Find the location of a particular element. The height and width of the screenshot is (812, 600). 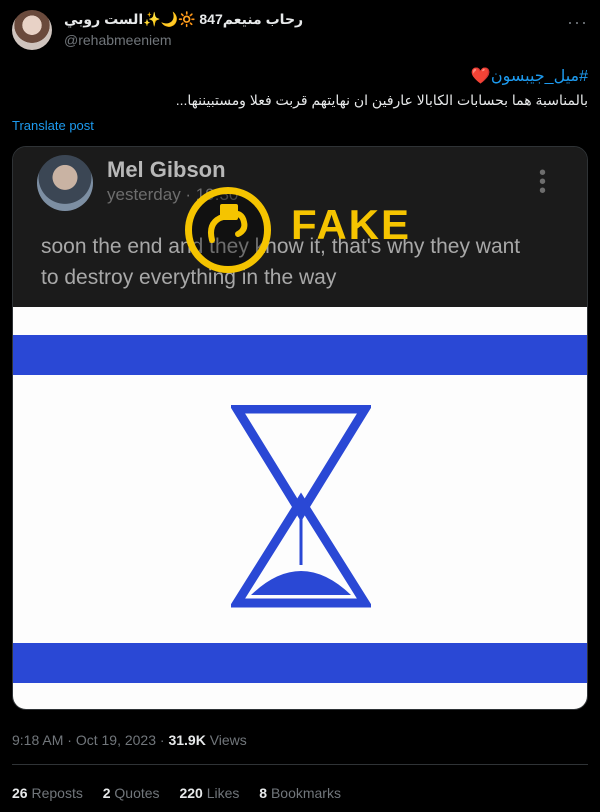

fb-avatar is located at coordinates (65, 183).